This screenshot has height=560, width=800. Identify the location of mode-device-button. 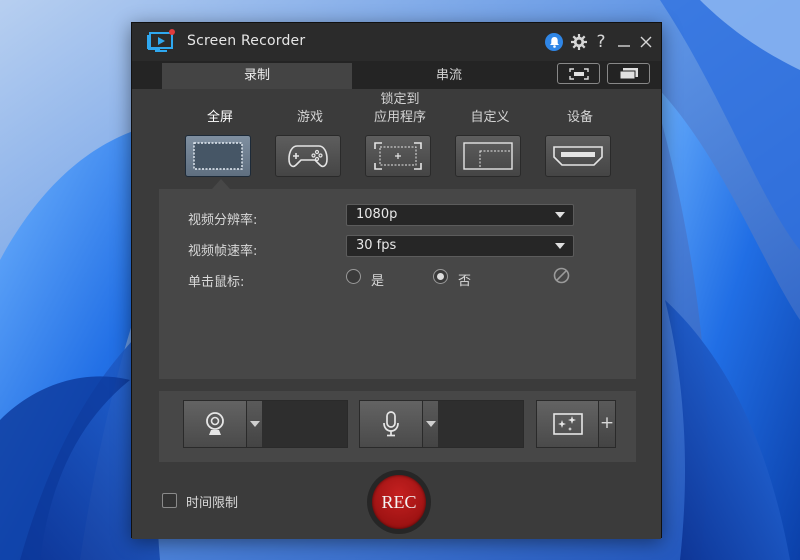
(578, 156).